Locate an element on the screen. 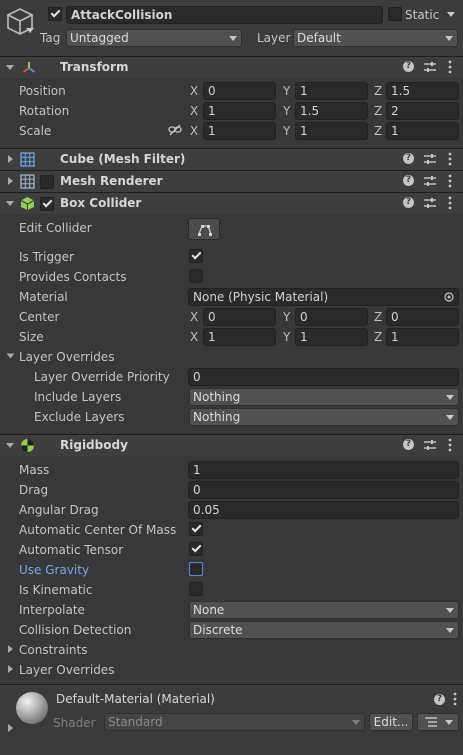  collider-layer-overrides-label: Layer Overrides is located at coordinates (66, 357).